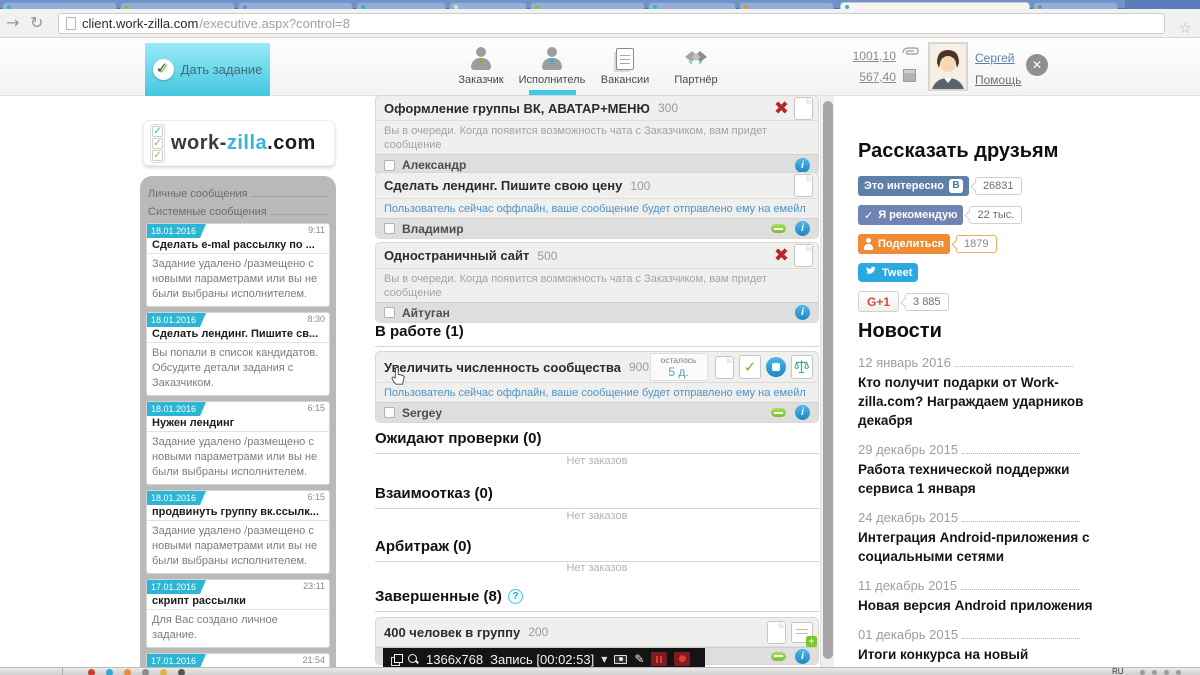 This screenshot has height=675, width=1200. I want to click on camera-icon, so click(621, 659).